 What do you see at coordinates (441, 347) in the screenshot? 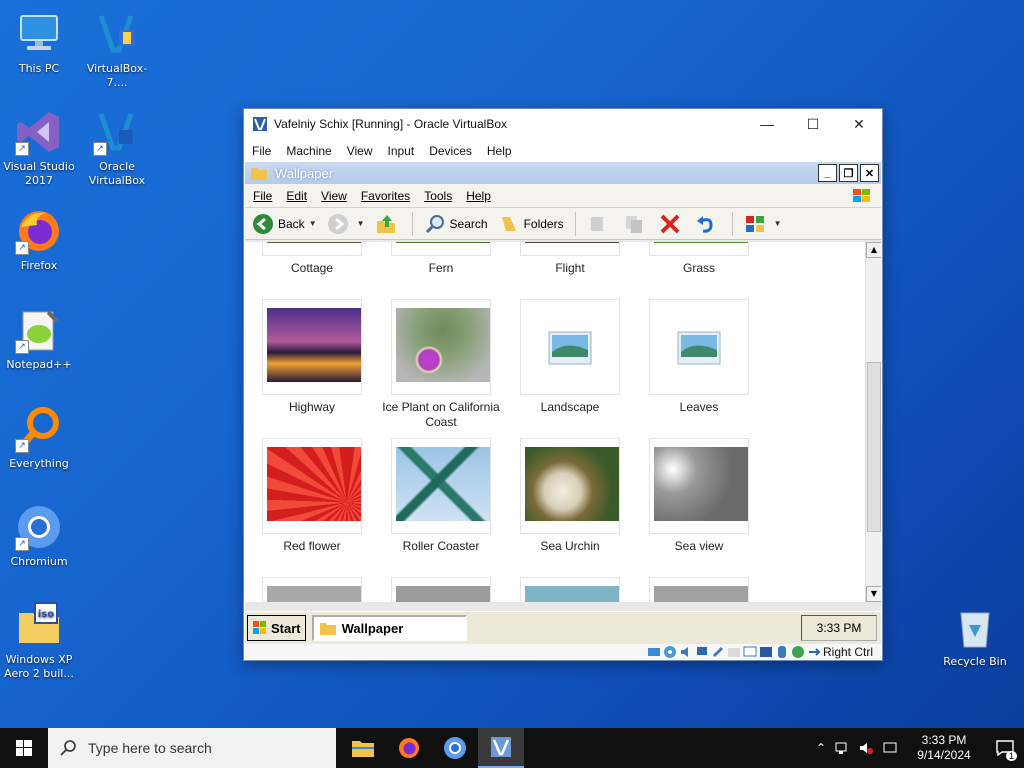
I see `thumbnail-ice-plant` at bounding box center [441, 347].